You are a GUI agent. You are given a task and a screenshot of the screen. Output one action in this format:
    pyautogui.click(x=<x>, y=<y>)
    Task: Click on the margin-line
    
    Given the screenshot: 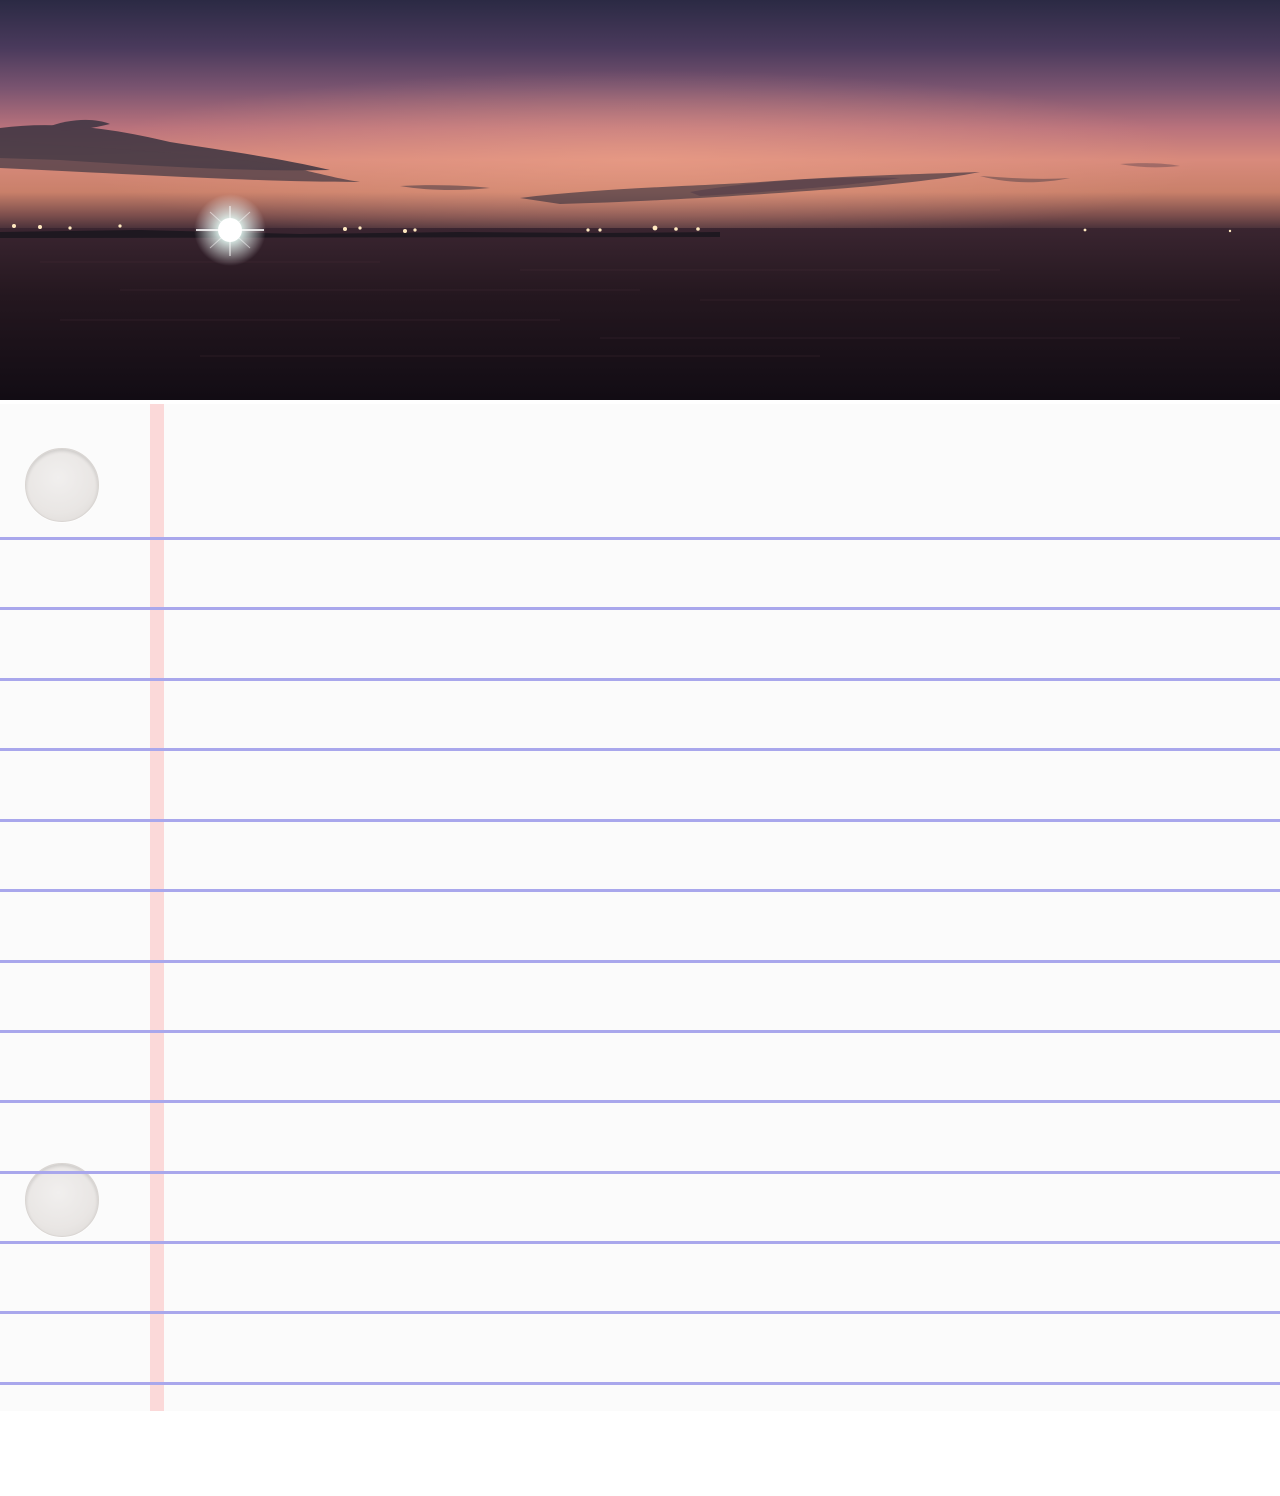 What is the action you would take?
    pyautogui.click(x=157, y=907)
    